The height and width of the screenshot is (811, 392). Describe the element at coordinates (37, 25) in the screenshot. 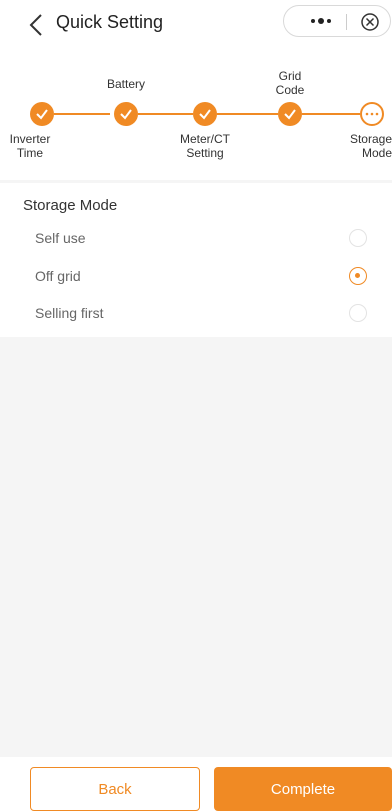

I see `chevron-left-icon` at that location.